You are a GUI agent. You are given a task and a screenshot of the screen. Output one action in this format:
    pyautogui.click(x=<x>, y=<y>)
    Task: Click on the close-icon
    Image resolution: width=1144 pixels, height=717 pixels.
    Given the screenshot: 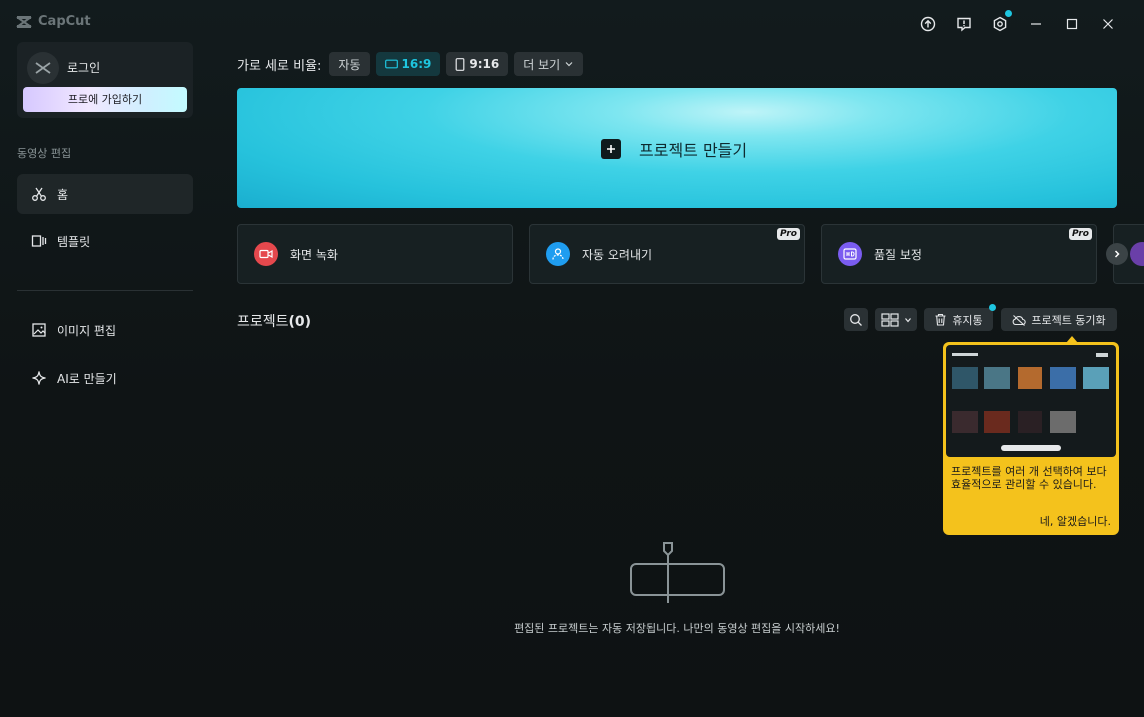 What is the action you would take?
    pyautogui.click(x=1108, y=24)
    